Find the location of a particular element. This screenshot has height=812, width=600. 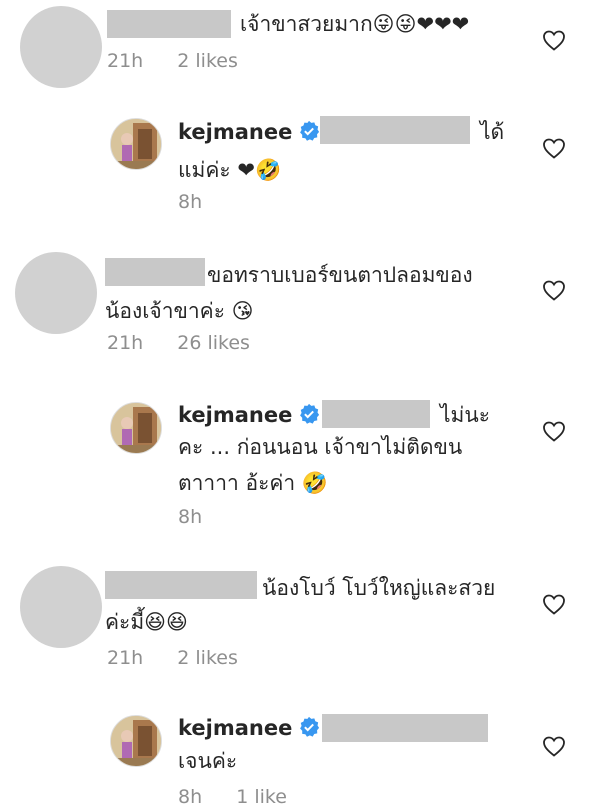

comment-text: ไม่นะ is located at coordinates (465, 415).